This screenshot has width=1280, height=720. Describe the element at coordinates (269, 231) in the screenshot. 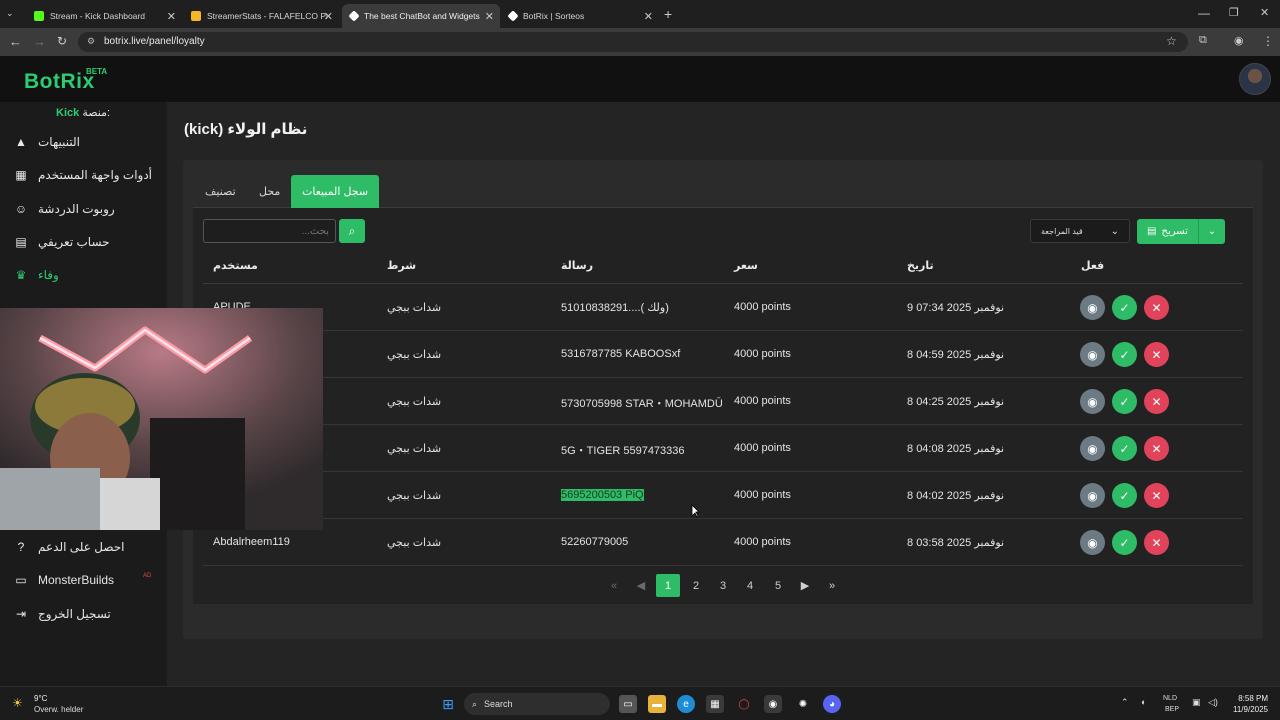

I see `search-input` at that location.